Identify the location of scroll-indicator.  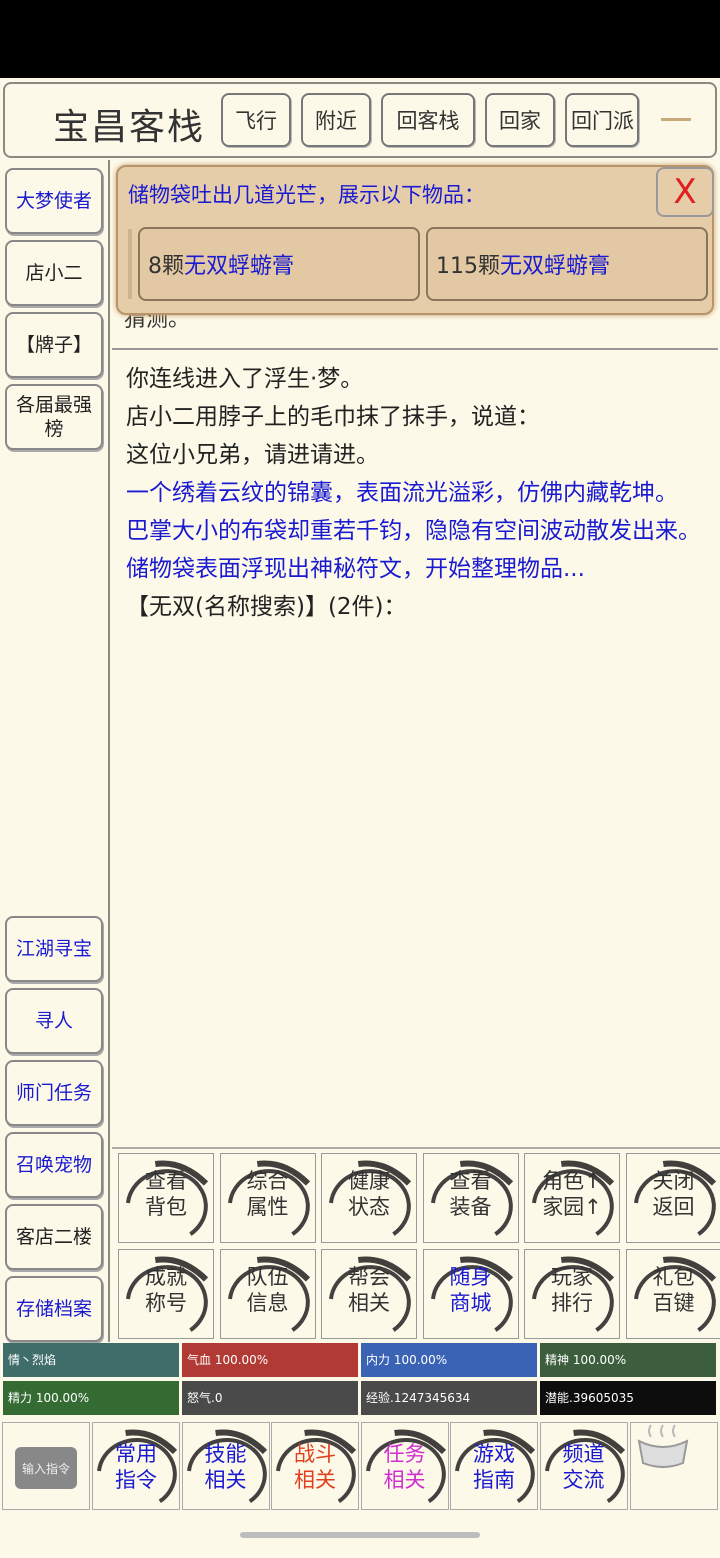
(130, 264).